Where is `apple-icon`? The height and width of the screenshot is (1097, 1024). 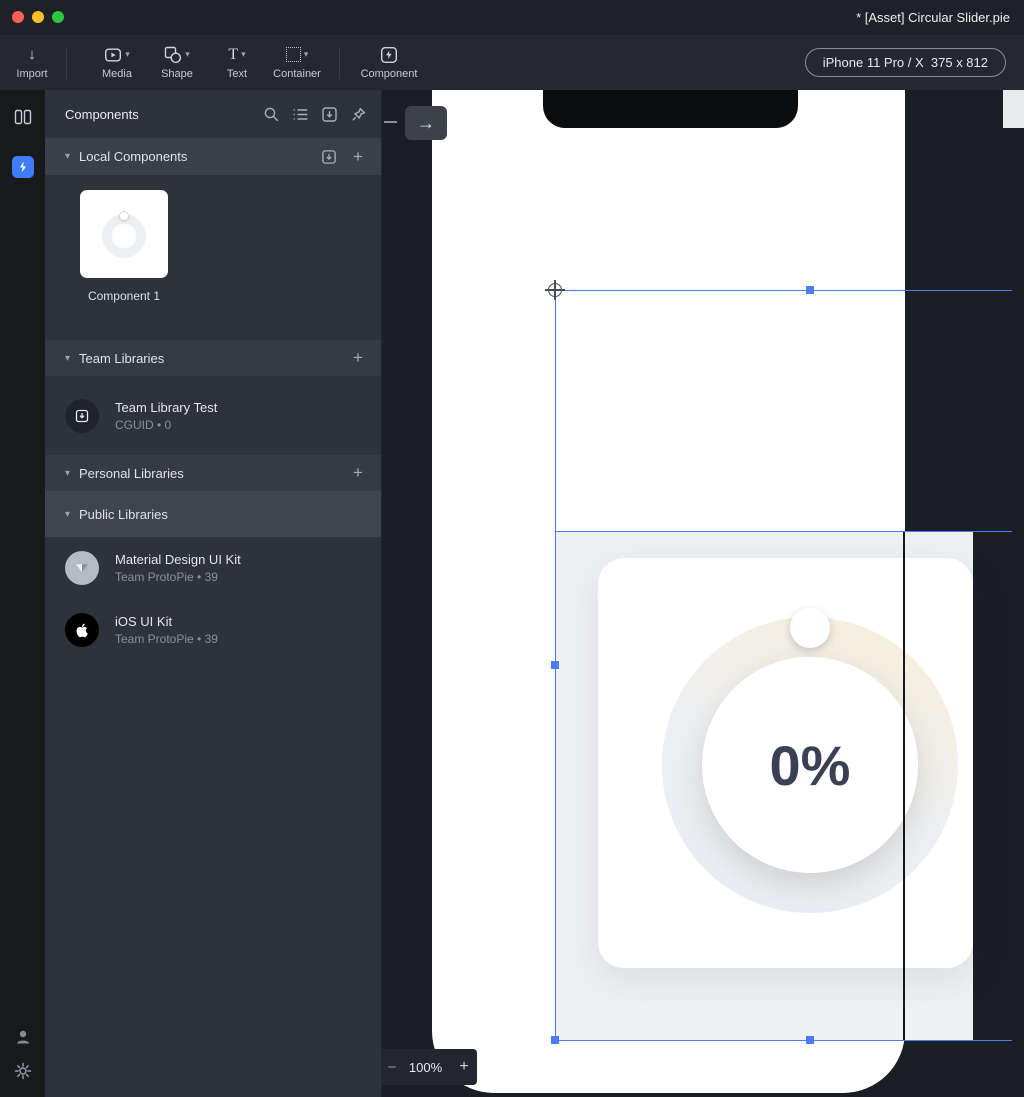
apple-icon is located at coordinates (82, 630).